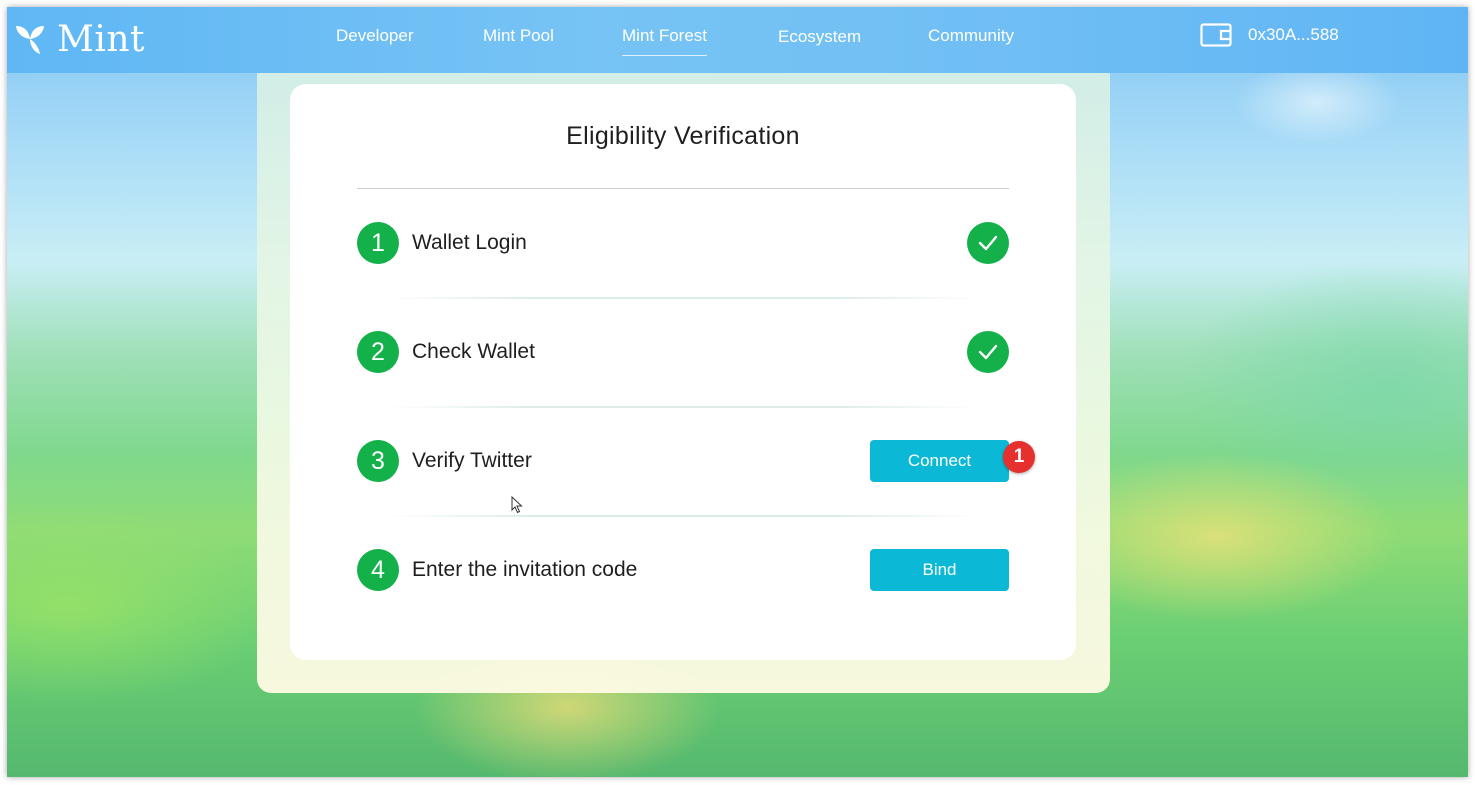 This screenshot has height=785, width=1475. I want to click on step-label: Enter the invitation code, so click(525, 569).